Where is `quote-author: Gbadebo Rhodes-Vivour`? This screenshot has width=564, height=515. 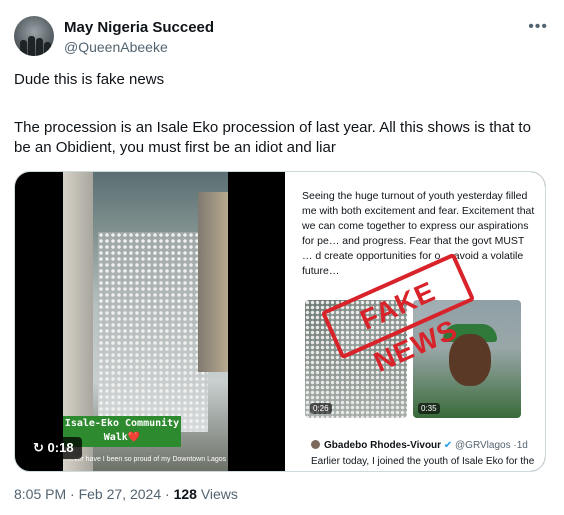
quote-author: Gbadebo Rhodes-Vivour is located at coordinates (383, 445).